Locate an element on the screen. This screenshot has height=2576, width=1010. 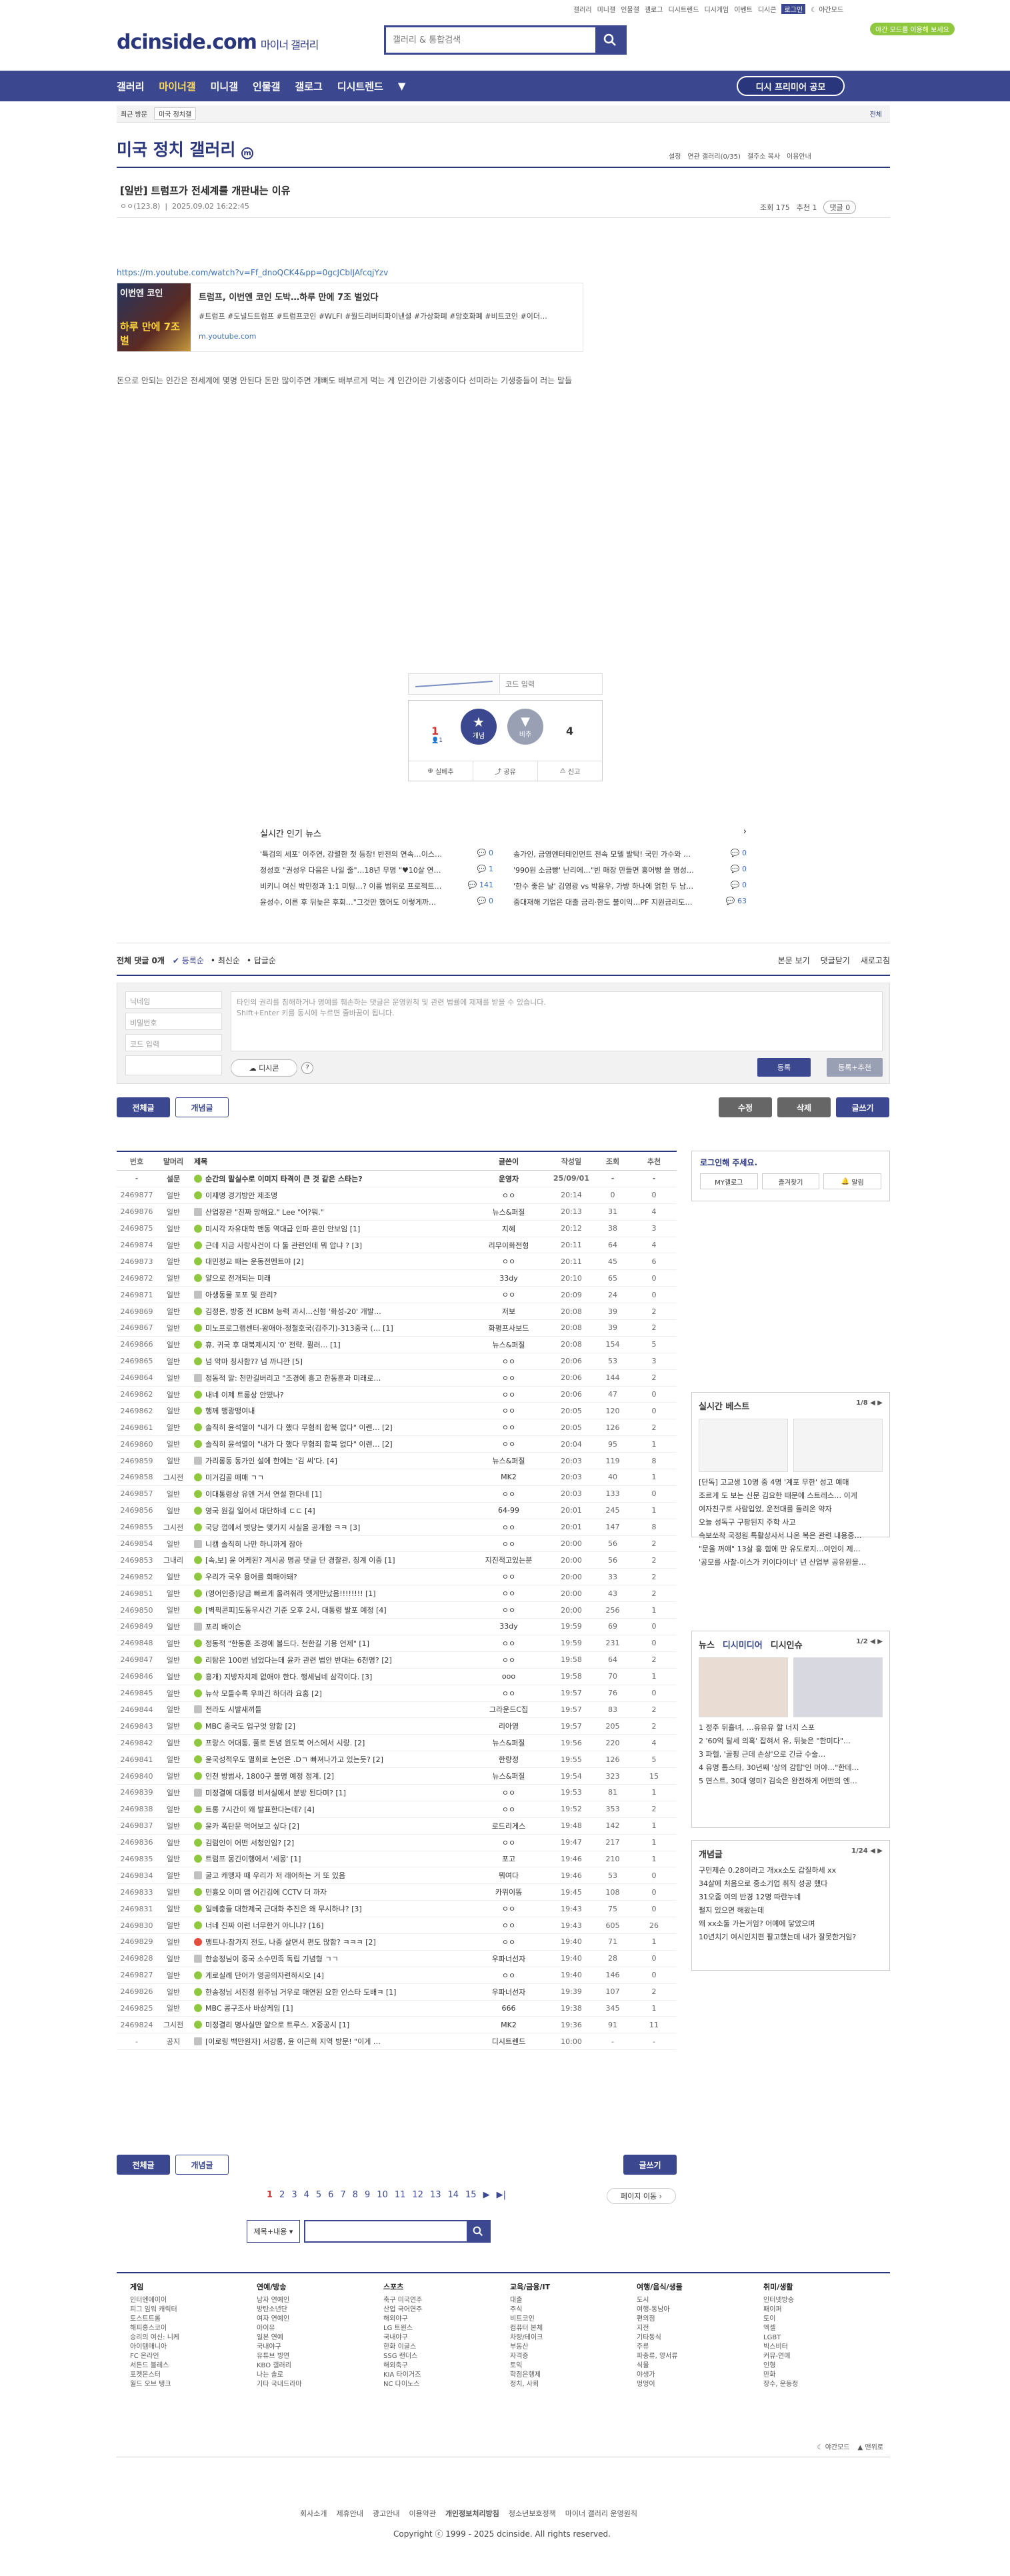
post-writer: 뭐여다 is located at coordinates (509, 1875).